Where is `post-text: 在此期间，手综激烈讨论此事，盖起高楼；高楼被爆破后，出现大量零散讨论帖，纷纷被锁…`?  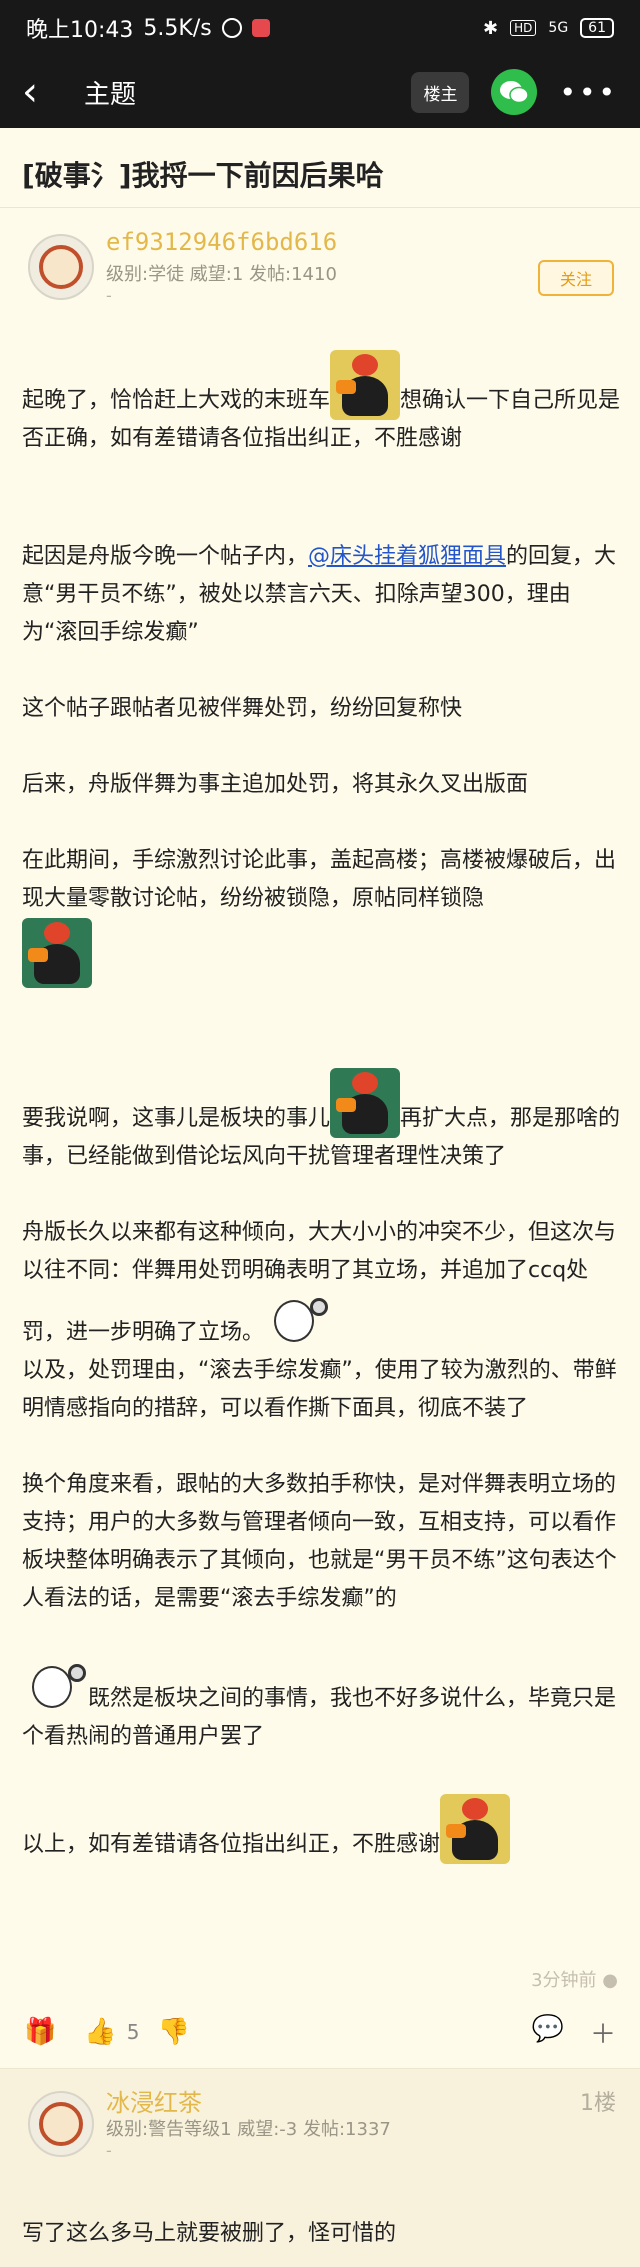 post-text: 在此期间，手综激烈讨论此事，盖起高楼；高楼被爆破后，出现大量零散讨论帖，纷纷被锁… is located at coordinates (319, 879).